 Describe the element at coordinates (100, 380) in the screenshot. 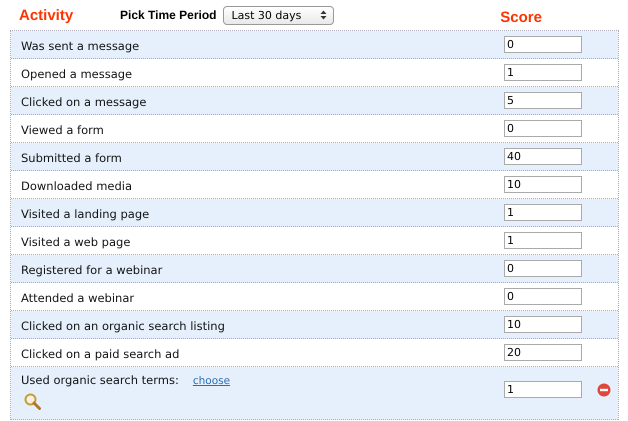

I see `activity-label: Used organic search terms:` at that location.